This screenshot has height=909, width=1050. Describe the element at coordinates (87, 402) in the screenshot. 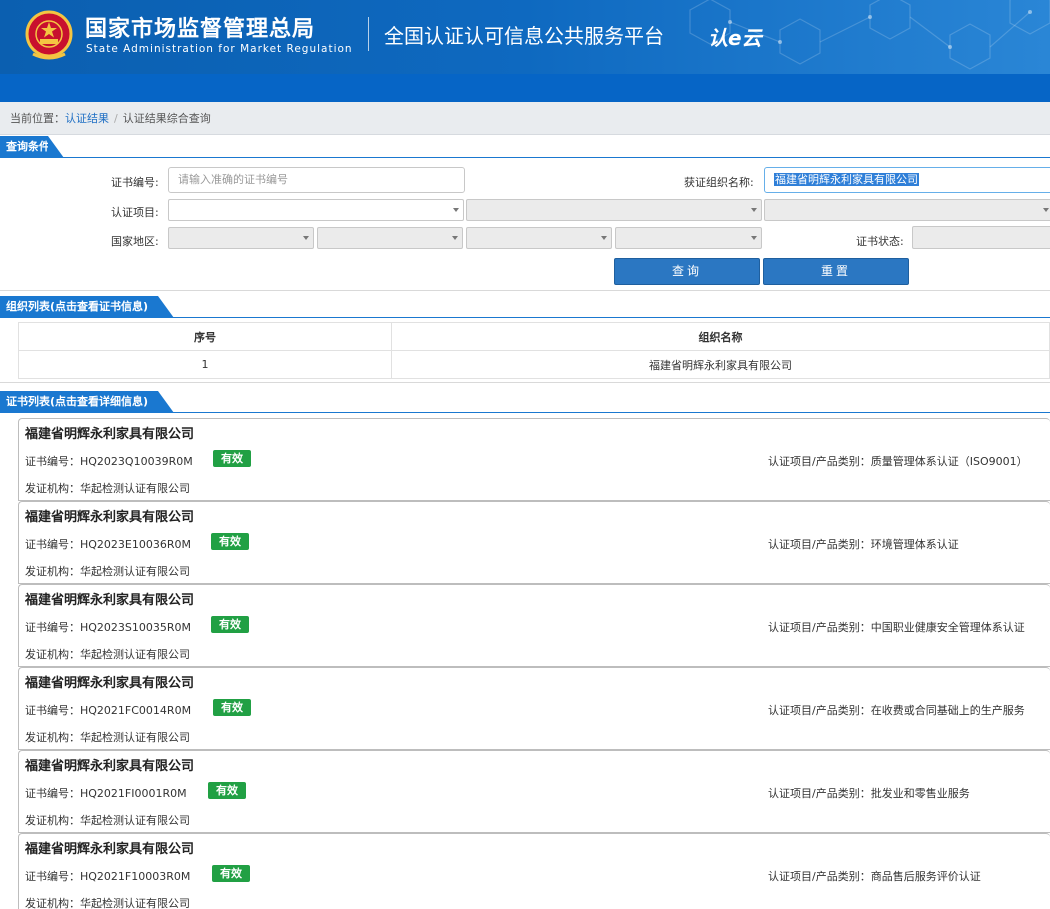

I see `cert-list-section-title: 证书列表(点击查看详细信息)` at that location.